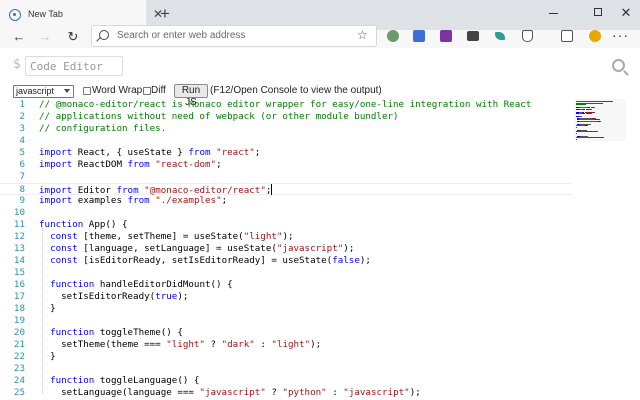 This screenshot has width=640, height=400. Describe the element at coordinates (286, 381) in the screenshot. I see `code-line: 24 function toggleLanguage() {` at that location.